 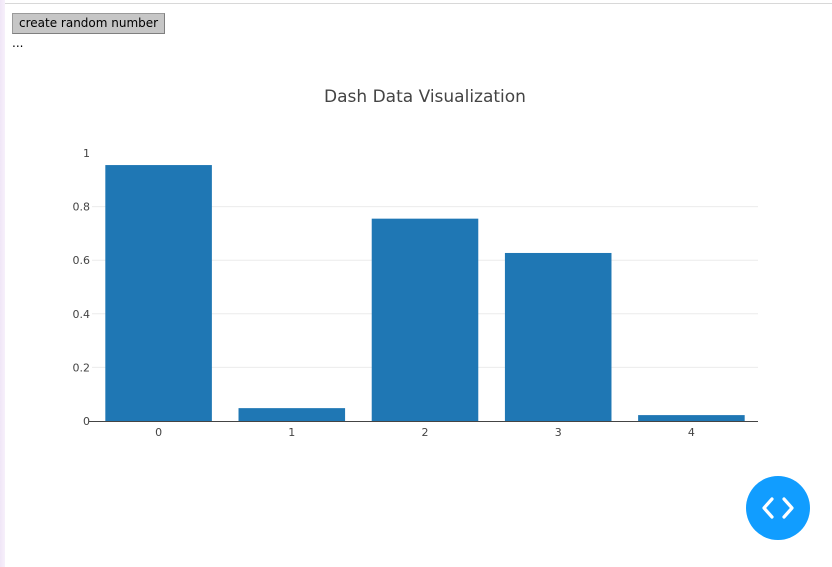 What do you see at coordinates (86, 153) in the screenshot?
I see `y-tick-label: 1` at bounding box center [86, 153].